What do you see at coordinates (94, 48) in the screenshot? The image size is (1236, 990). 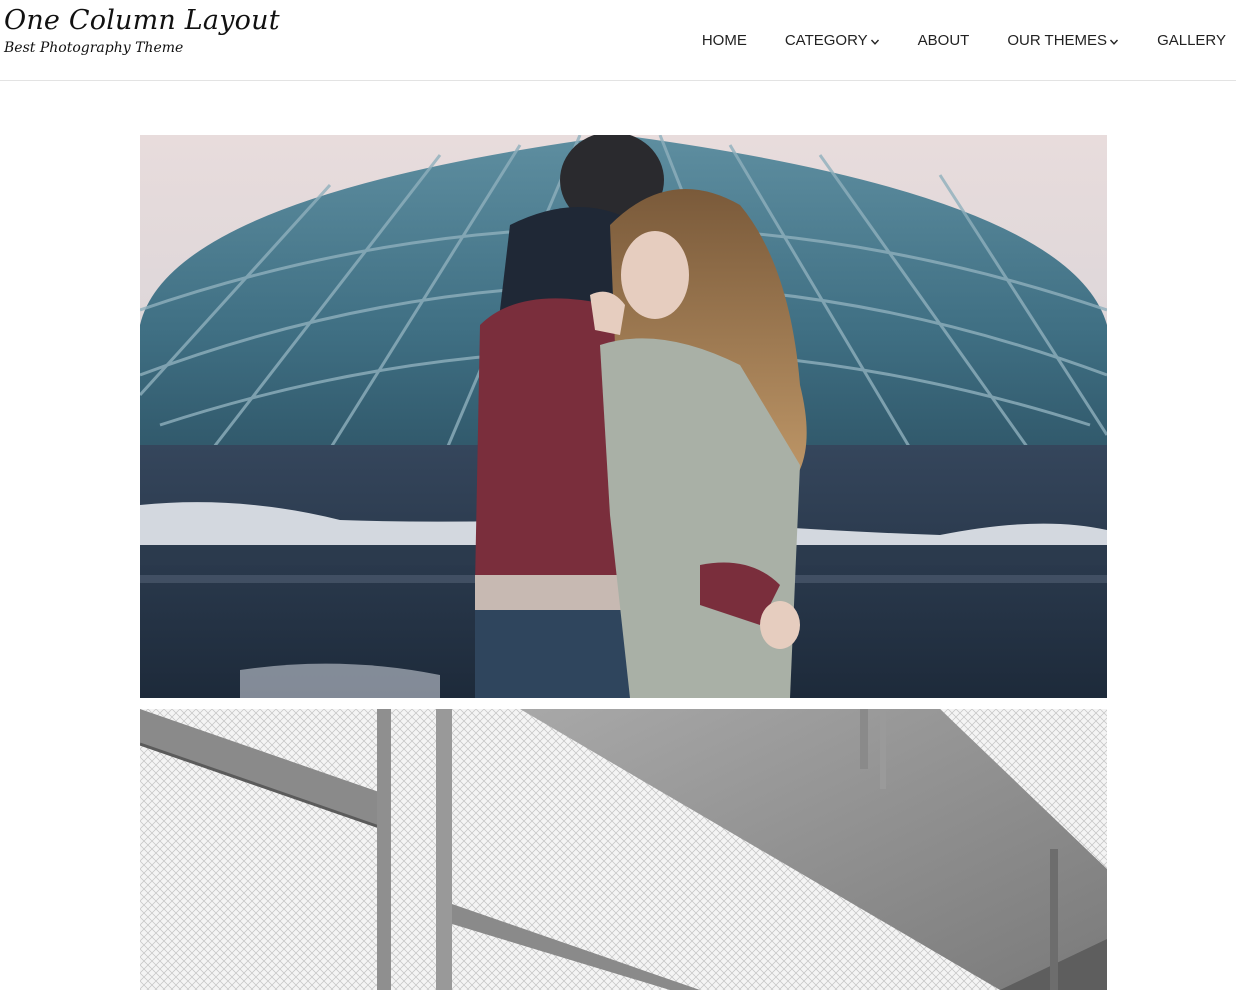 I see `site-tagline: Best Photography Theme` at bounding box center [94, 48].